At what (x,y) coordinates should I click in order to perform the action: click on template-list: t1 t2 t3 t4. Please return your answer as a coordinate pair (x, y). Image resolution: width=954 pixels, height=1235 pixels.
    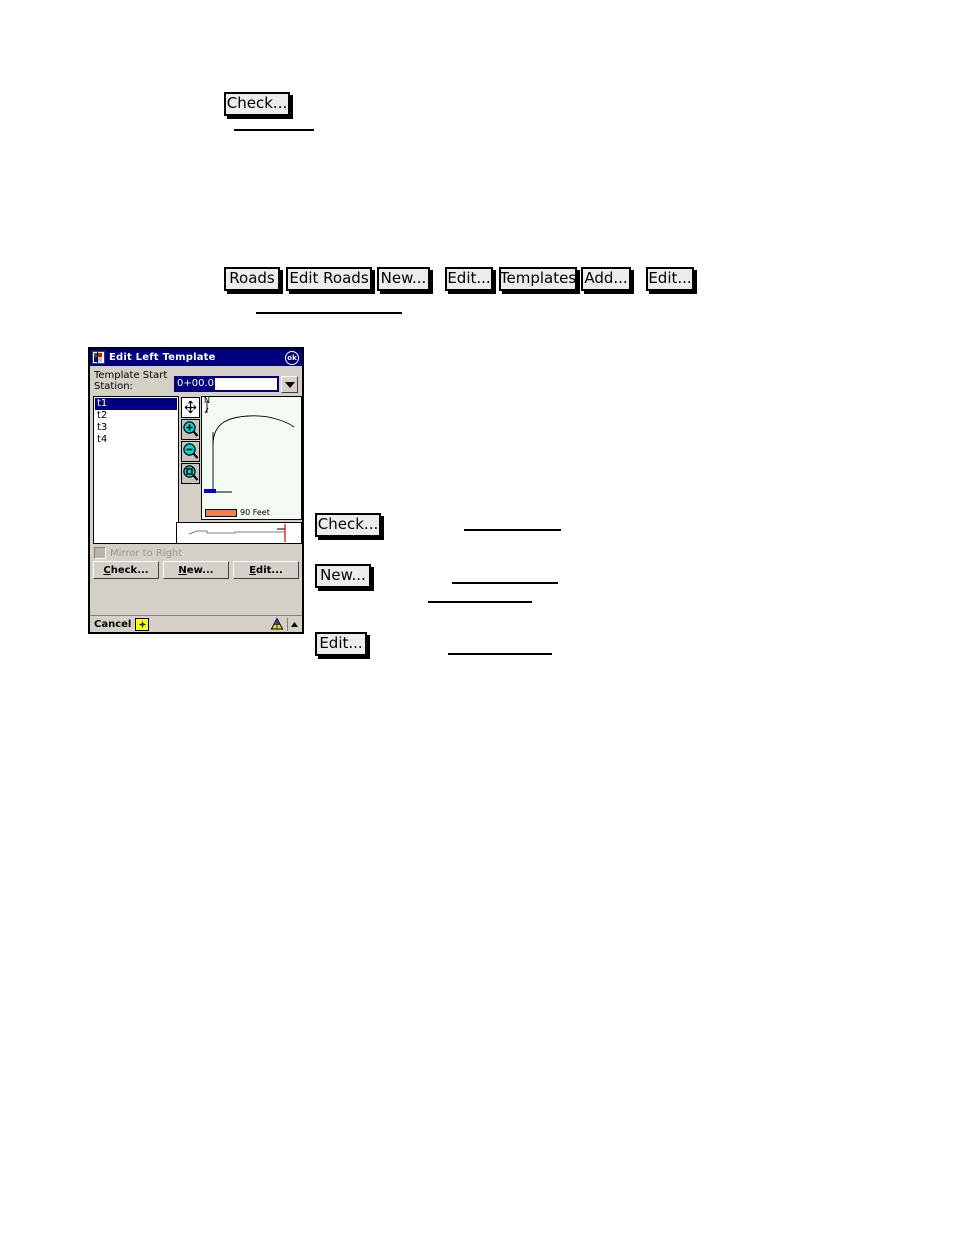
    Looking at the image, I should click on (136, 470).